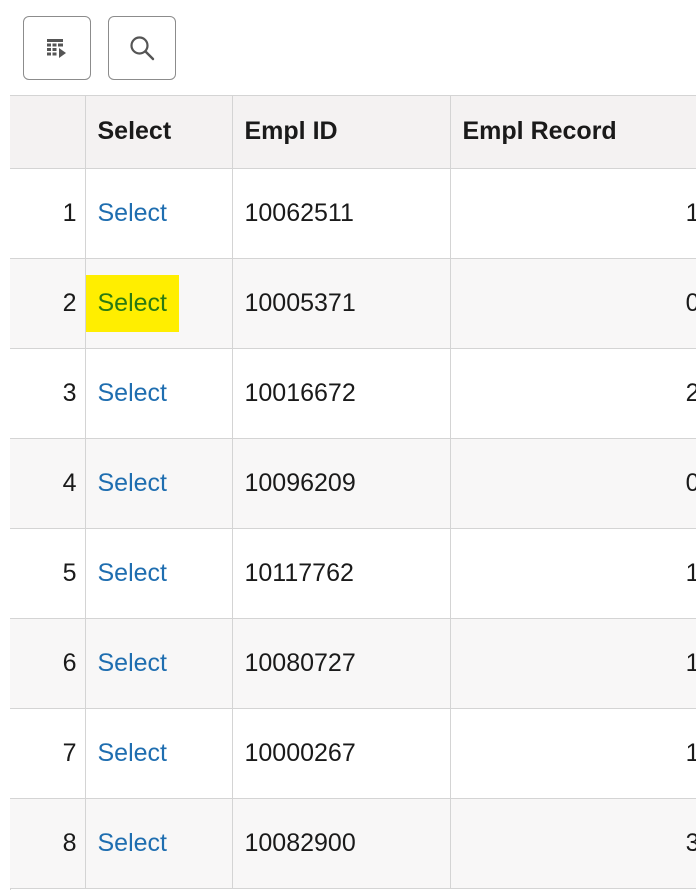  I want to click on row-number: 8, so click(48, 843).